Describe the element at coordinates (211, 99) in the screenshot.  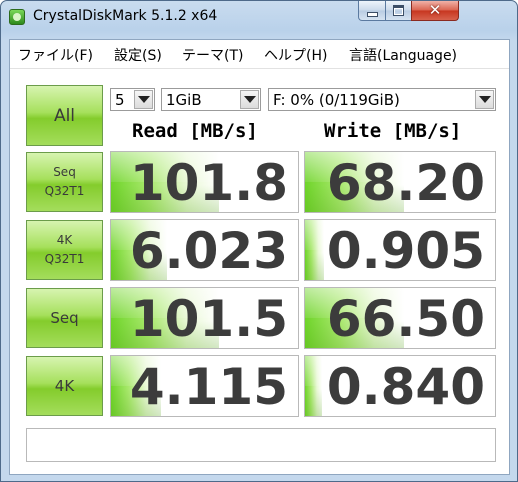
I see `test-size-select: 1GiB` at that location.